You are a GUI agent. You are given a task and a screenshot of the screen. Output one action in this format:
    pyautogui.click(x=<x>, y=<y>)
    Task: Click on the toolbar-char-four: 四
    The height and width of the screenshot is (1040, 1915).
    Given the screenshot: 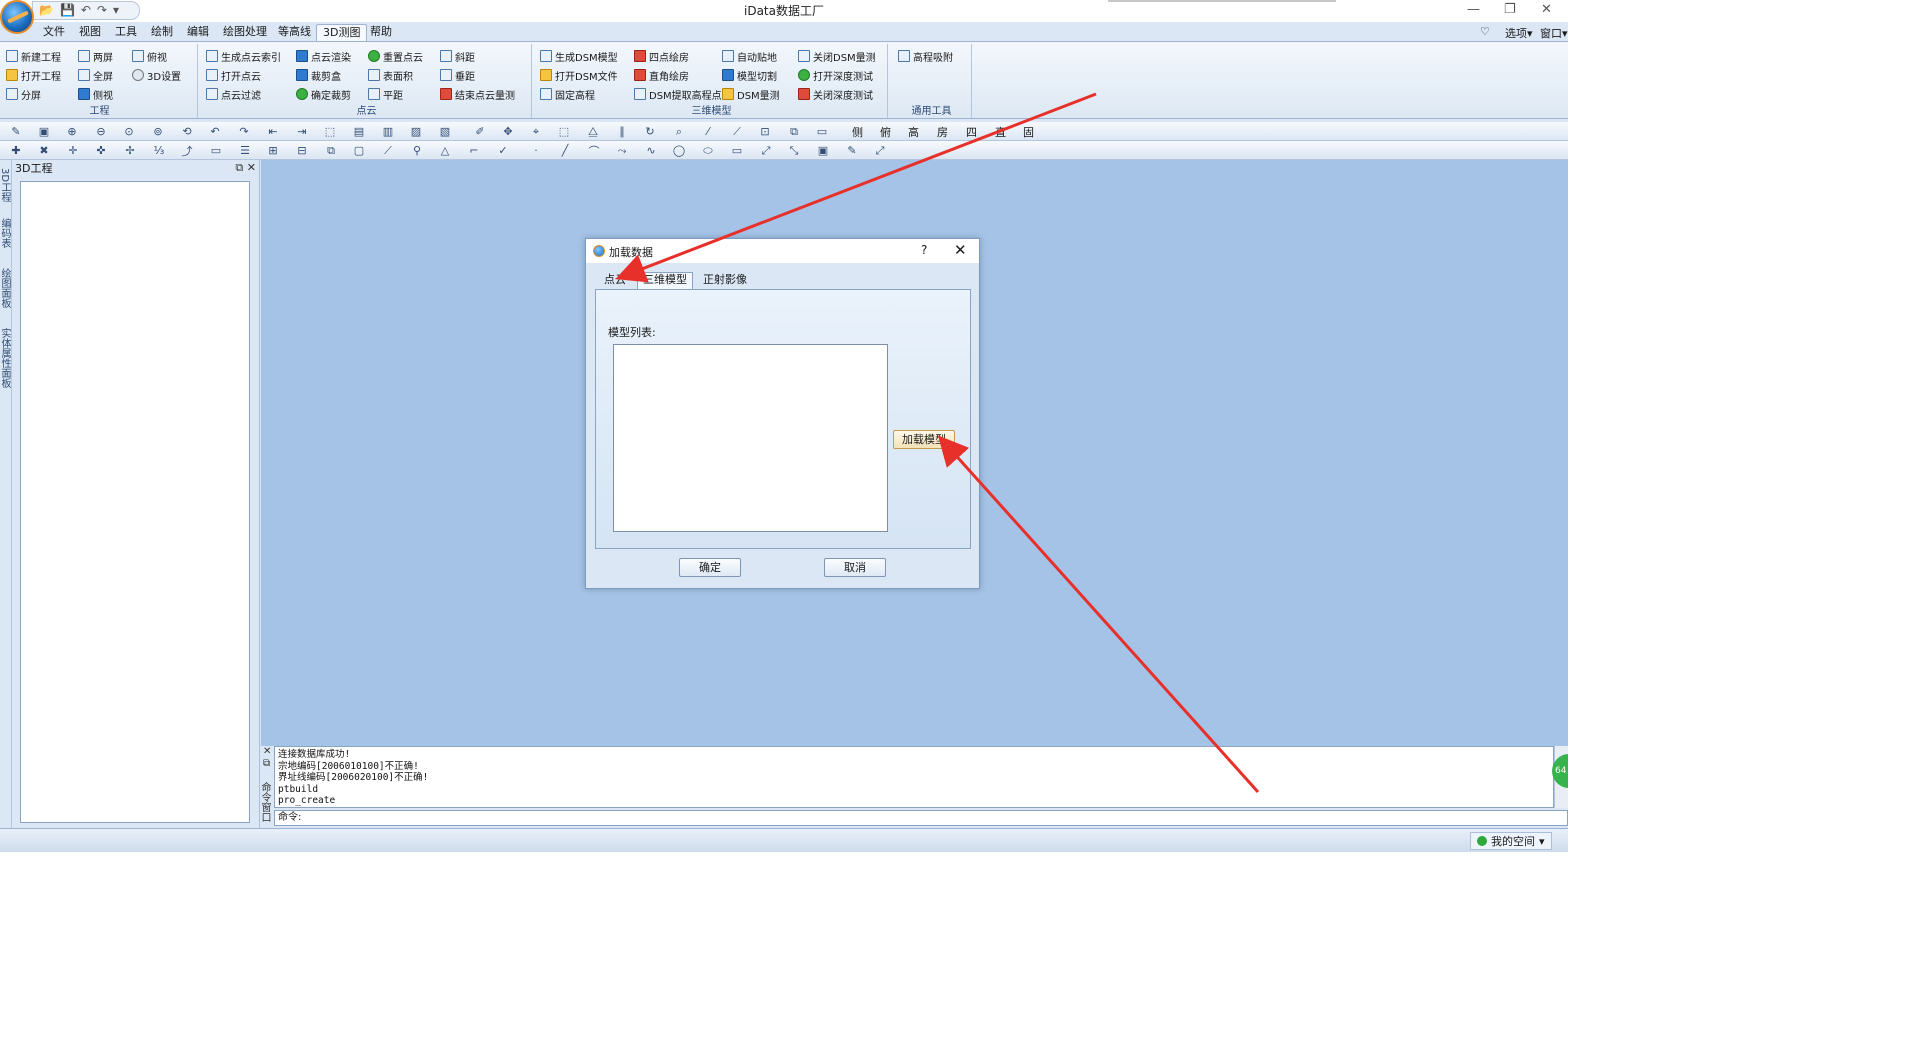 What is the action you would take?
    pyautogui.click(x=971, y=132)
    